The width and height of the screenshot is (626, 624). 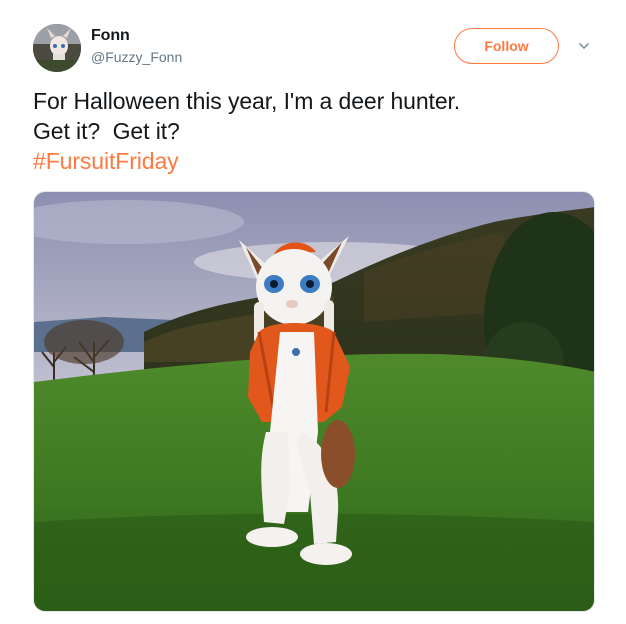 I want to click on chevron-down-icon, so click(x=584, y=46).